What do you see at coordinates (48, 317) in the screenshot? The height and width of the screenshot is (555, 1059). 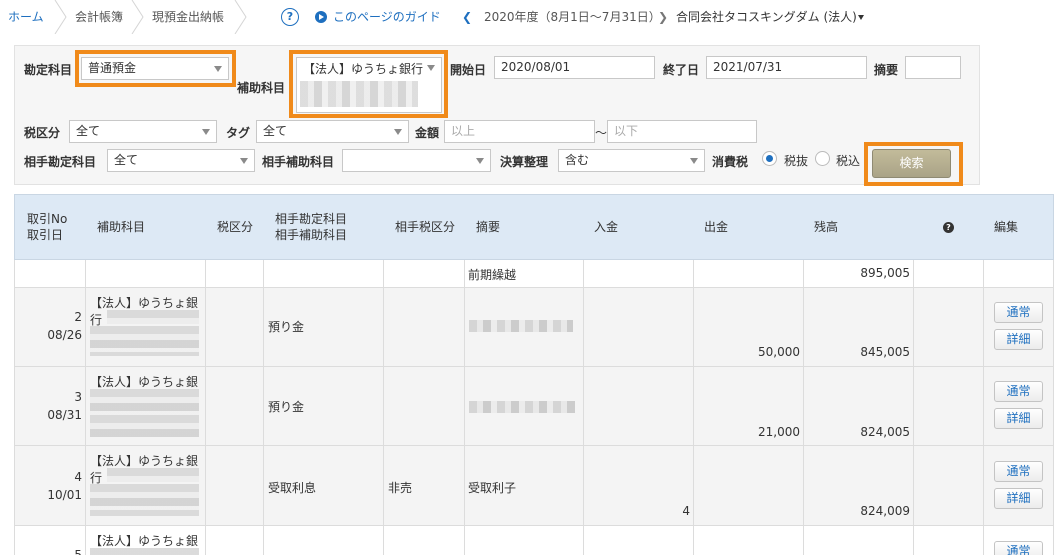 I see `transaction-no: 2` at bounding box center [48, 317].